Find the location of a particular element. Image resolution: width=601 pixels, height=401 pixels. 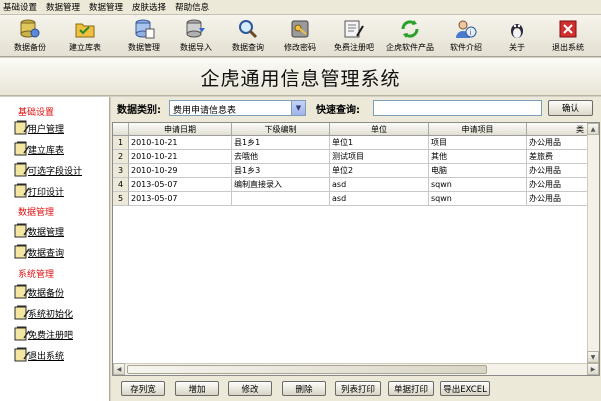

table-cell: 测试项目 is located at coordinates (379, 157).